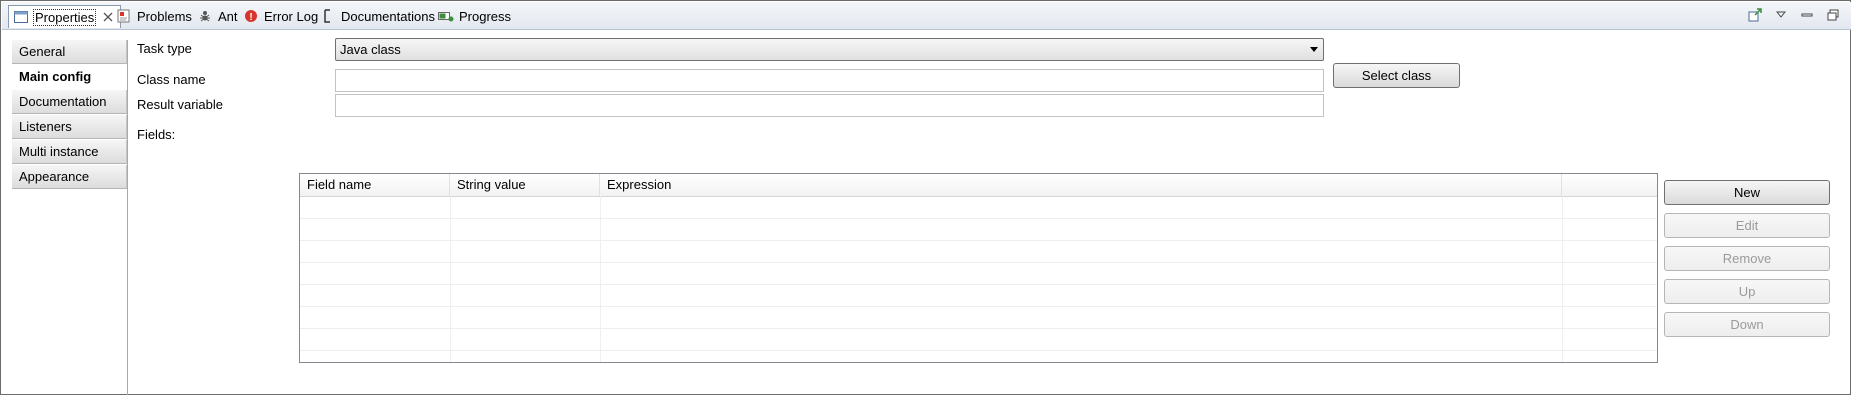 The width and height of the screenshot is (1851, 395). Describe the element at coordinates (446, 16) in the screenshot. I see `progress-icon` at that location.